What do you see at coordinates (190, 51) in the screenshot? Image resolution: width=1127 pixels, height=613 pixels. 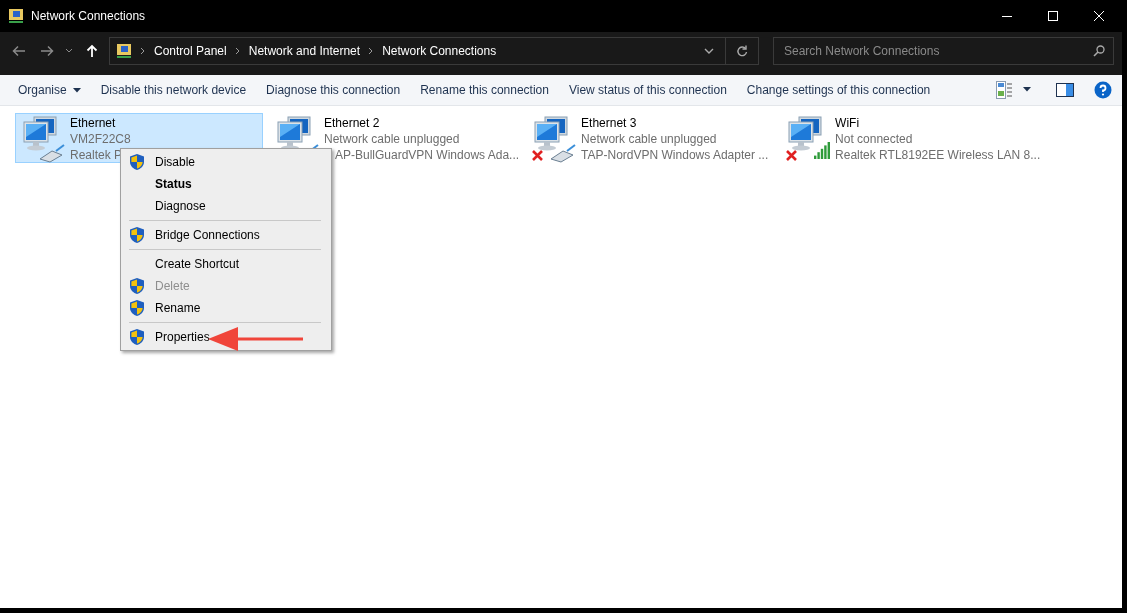 I see `breadcrumb-item: Control Panel` at bounding box center [190, 51].